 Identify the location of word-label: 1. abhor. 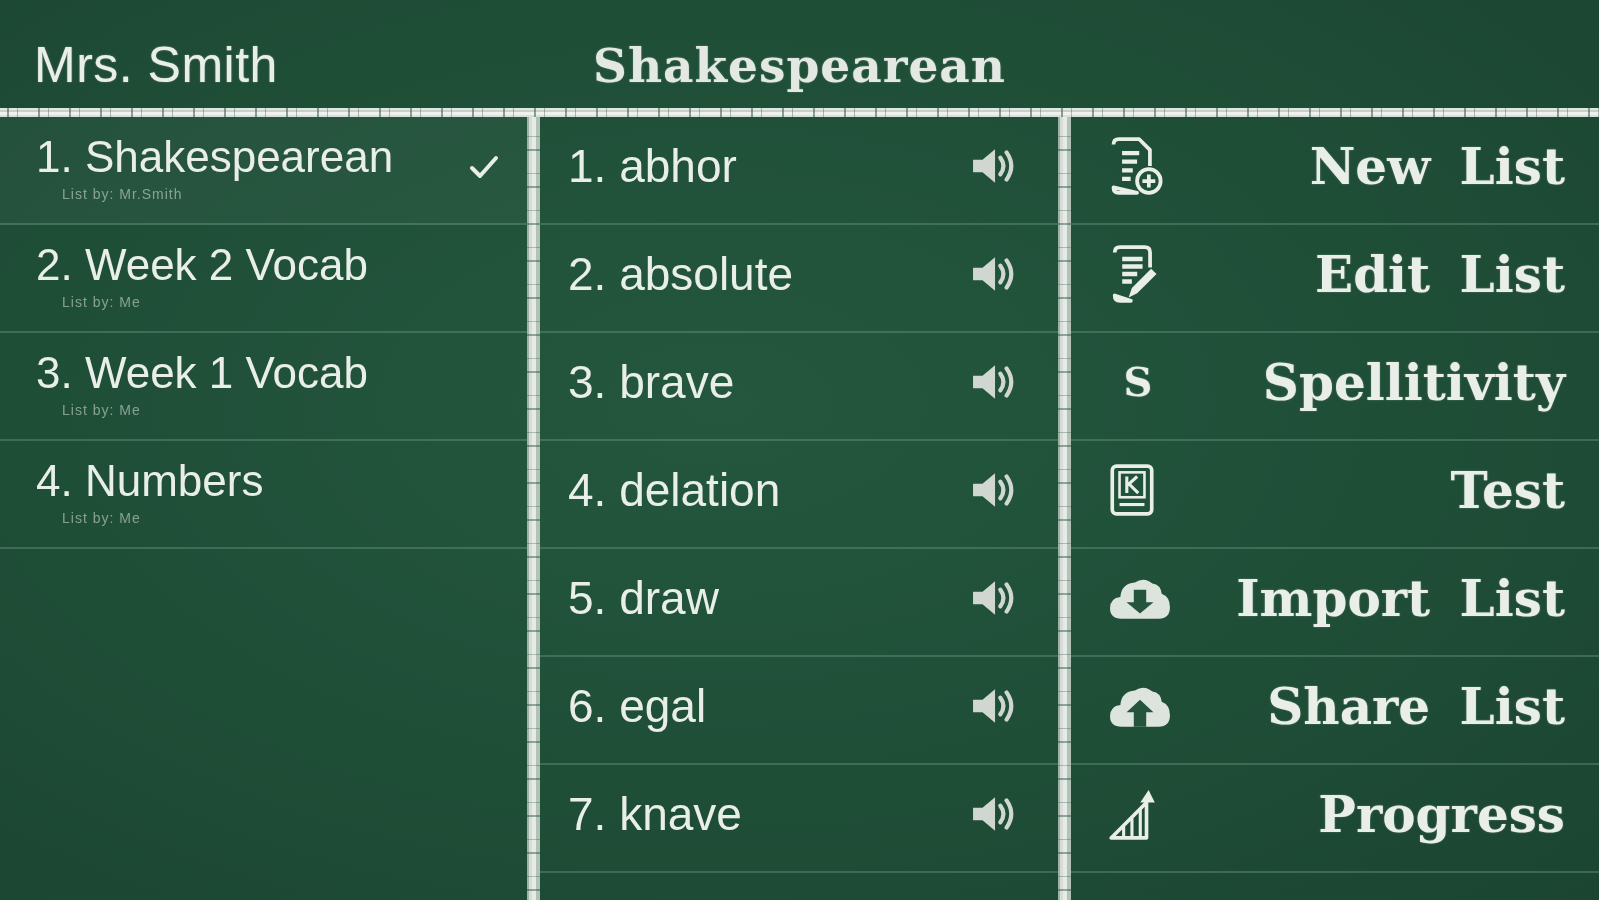
(652, 166).